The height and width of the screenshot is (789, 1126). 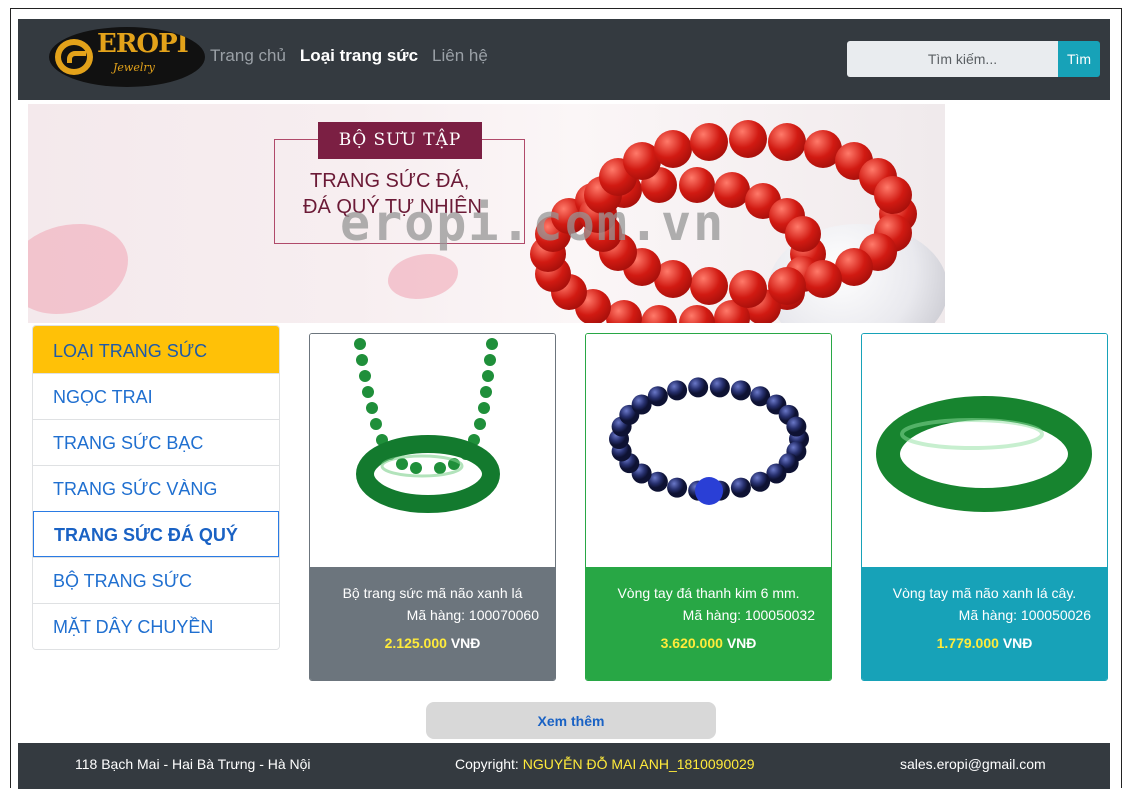 I want to click on sidebar-item-pearl: NGỌC TRAI, so click(x=156, y=396).